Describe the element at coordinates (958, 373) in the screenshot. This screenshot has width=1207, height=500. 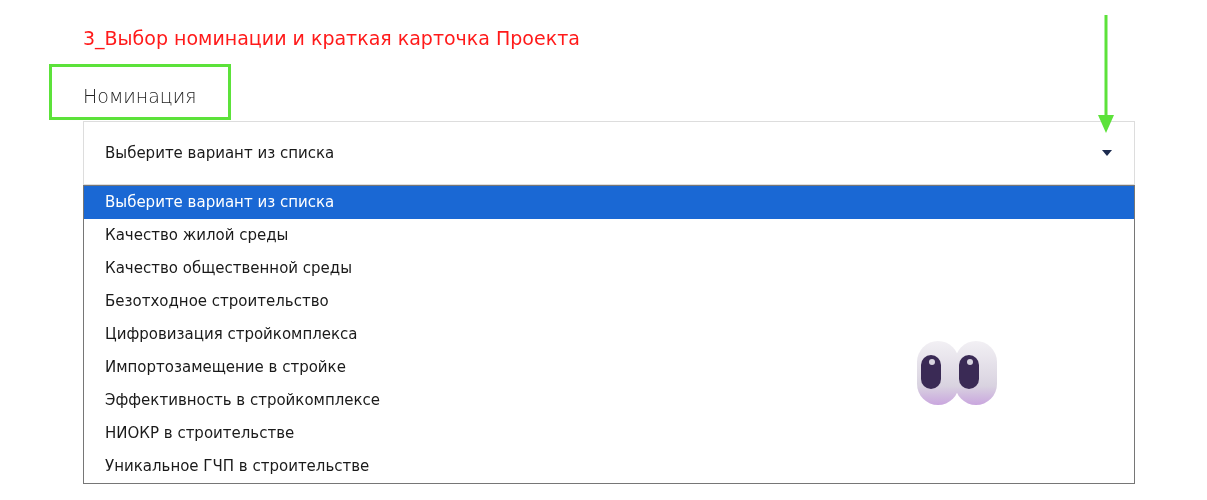
I see `eyes-icon` at that location.